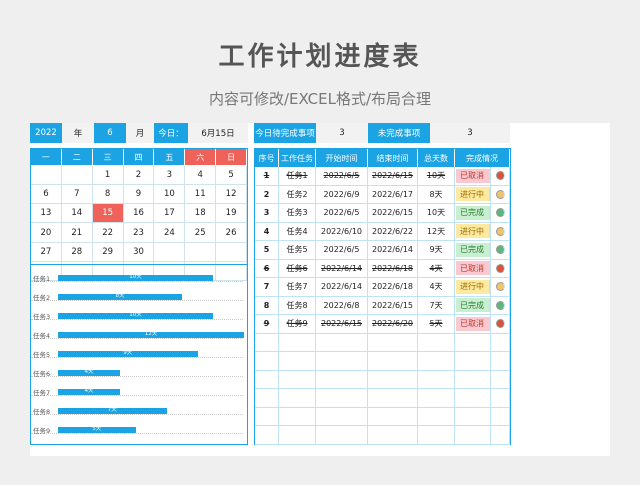  I want to click on table-row: 7 任务7 2022/6/14 2022/6/18 4天 进行中, so click(382, 287).